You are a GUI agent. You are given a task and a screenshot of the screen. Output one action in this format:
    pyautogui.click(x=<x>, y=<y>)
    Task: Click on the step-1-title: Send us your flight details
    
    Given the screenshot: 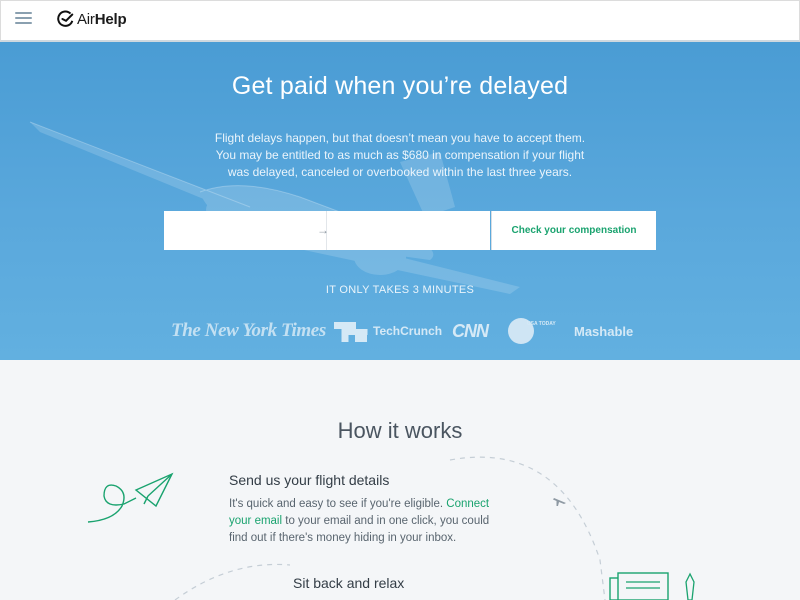 What is the action you would take?
    pyautogui.click(x=309, y=480)
    